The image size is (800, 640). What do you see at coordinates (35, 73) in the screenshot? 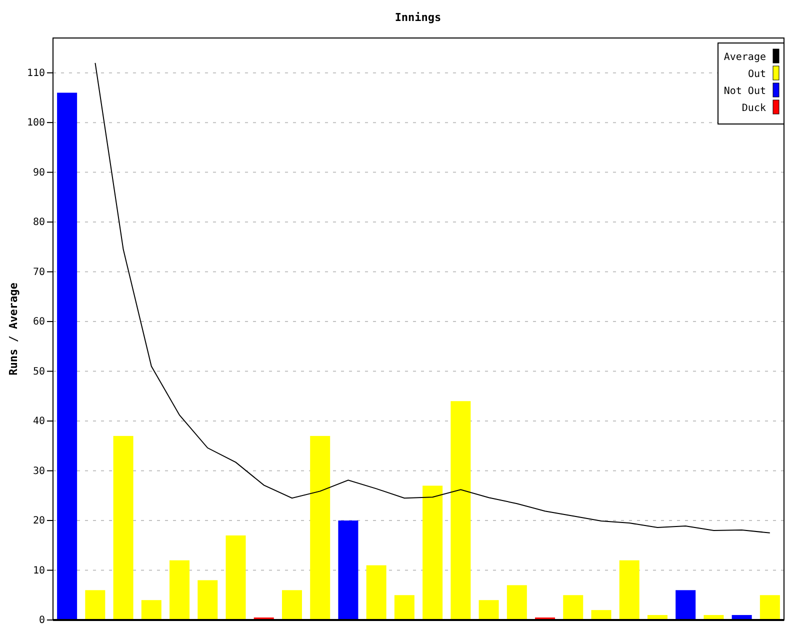
I see `y-tick-label: 110` at bounding box center [35, 73].